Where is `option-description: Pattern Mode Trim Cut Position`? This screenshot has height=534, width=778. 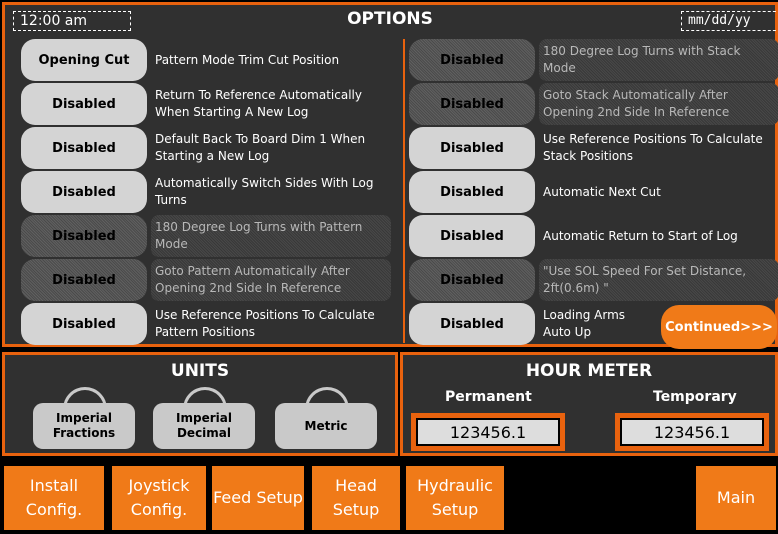
option-description: Pattern Mode Trim Cut Position is located at coordinates (247, 59).